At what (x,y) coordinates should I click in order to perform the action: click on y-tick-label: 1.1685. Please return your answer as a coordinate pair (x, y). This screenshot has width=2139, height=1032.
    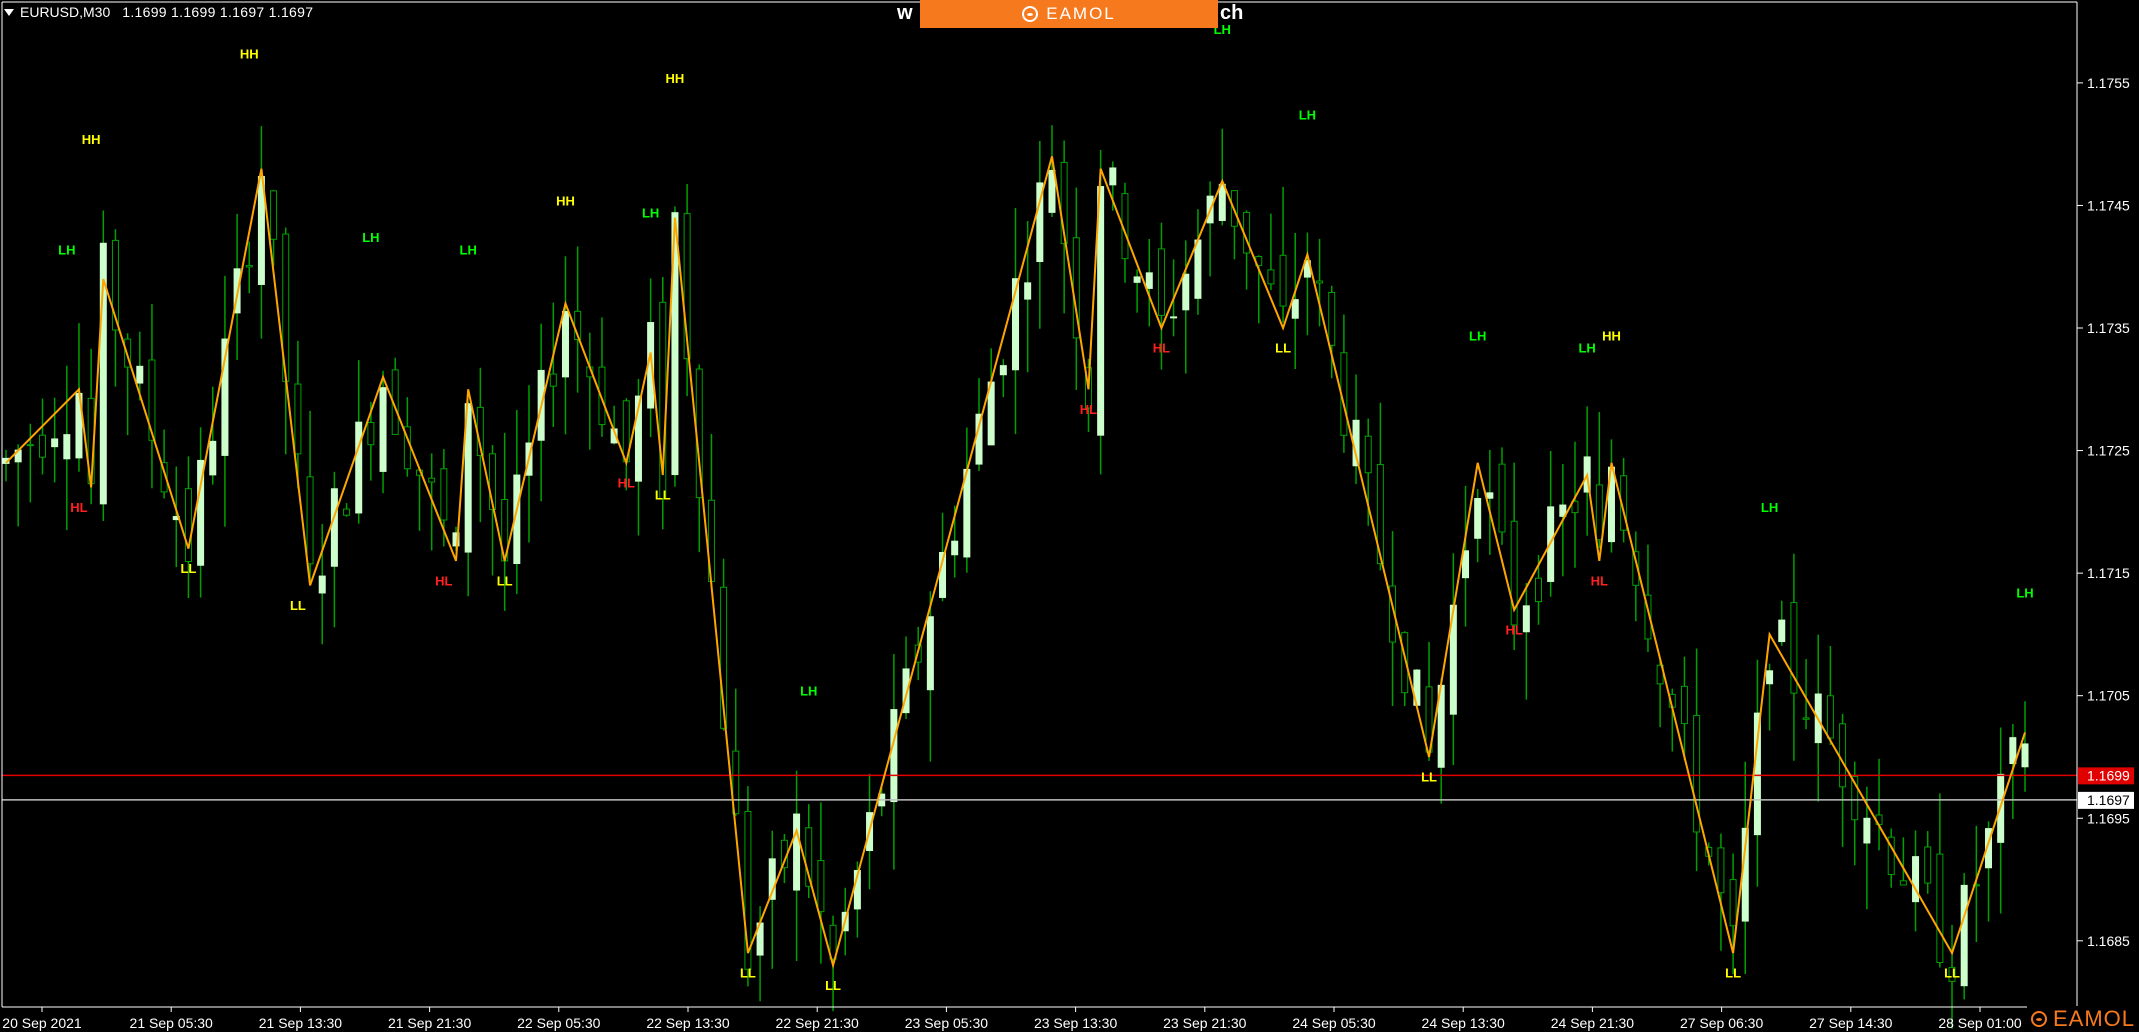
    Looking at the image, I should click on (2108, 941).